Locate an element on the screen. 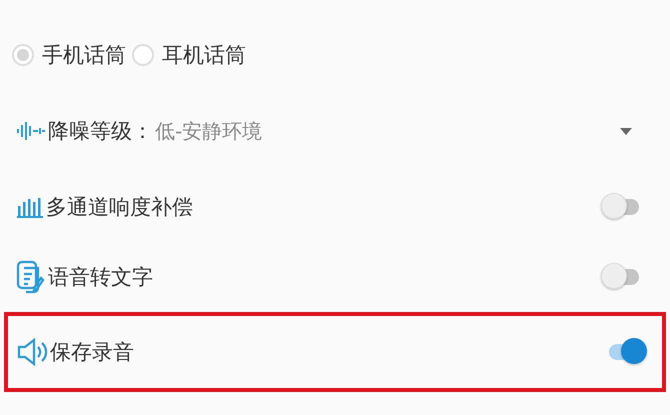  noise-level-value: 低-安静环境 is located at coordinates (208, 131).